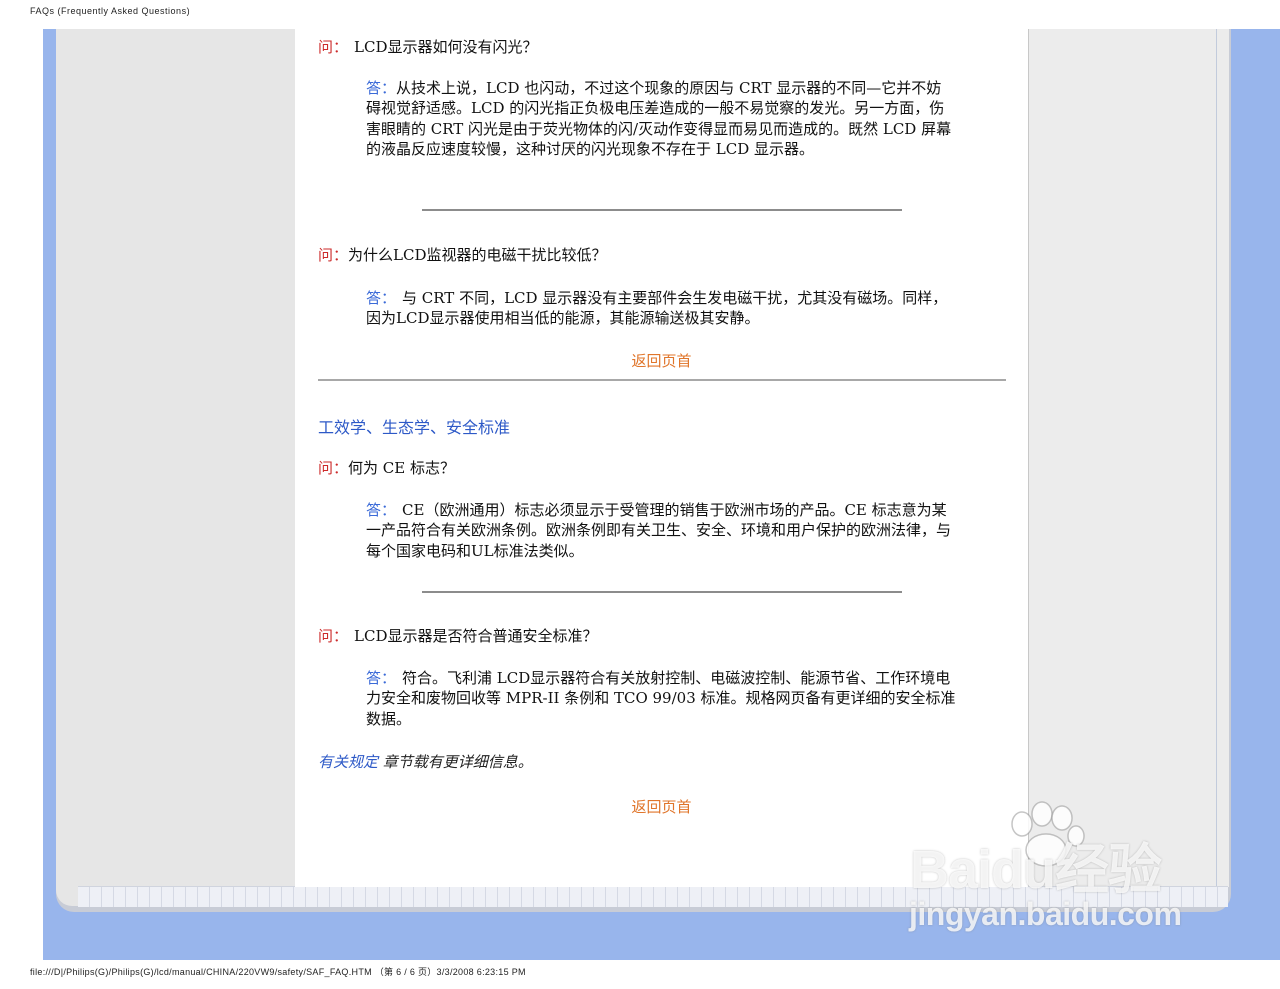 This screenshot has width=1280, height=989. Describe the element at coordinates (401, 468) in the screenshot. I see `question-text: 何为 CE 标志？` at that location.